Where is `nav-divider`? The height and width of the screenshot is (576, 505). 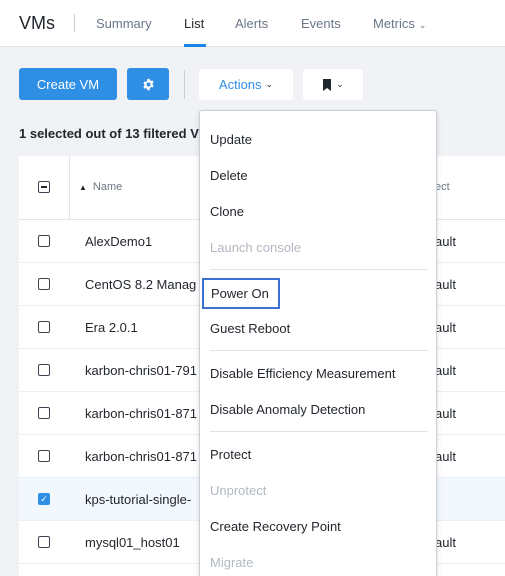
nav-divider is located at coordinates (74, 23).